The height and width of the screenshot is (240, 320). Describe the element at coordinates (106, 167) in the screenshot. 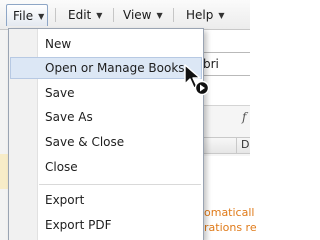

I see `menu-item-close: Close` at that location.